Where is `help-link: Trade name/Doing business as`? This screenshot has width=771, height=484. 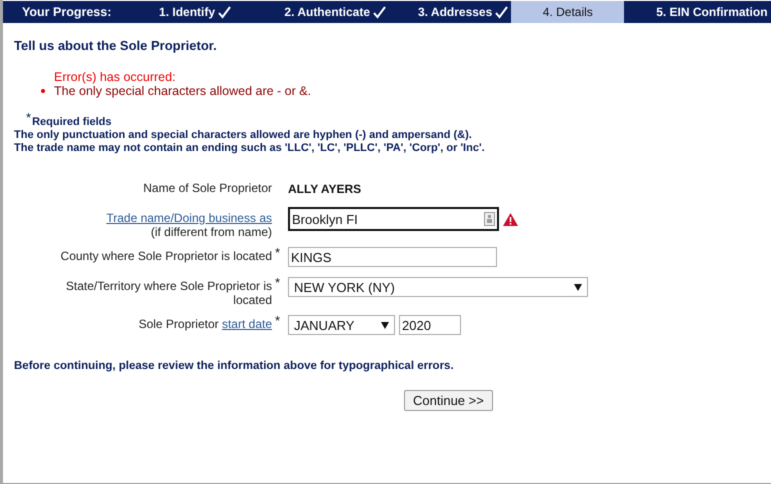 help-link: Trade name/Doing business as is located at coordinates (189, 218).